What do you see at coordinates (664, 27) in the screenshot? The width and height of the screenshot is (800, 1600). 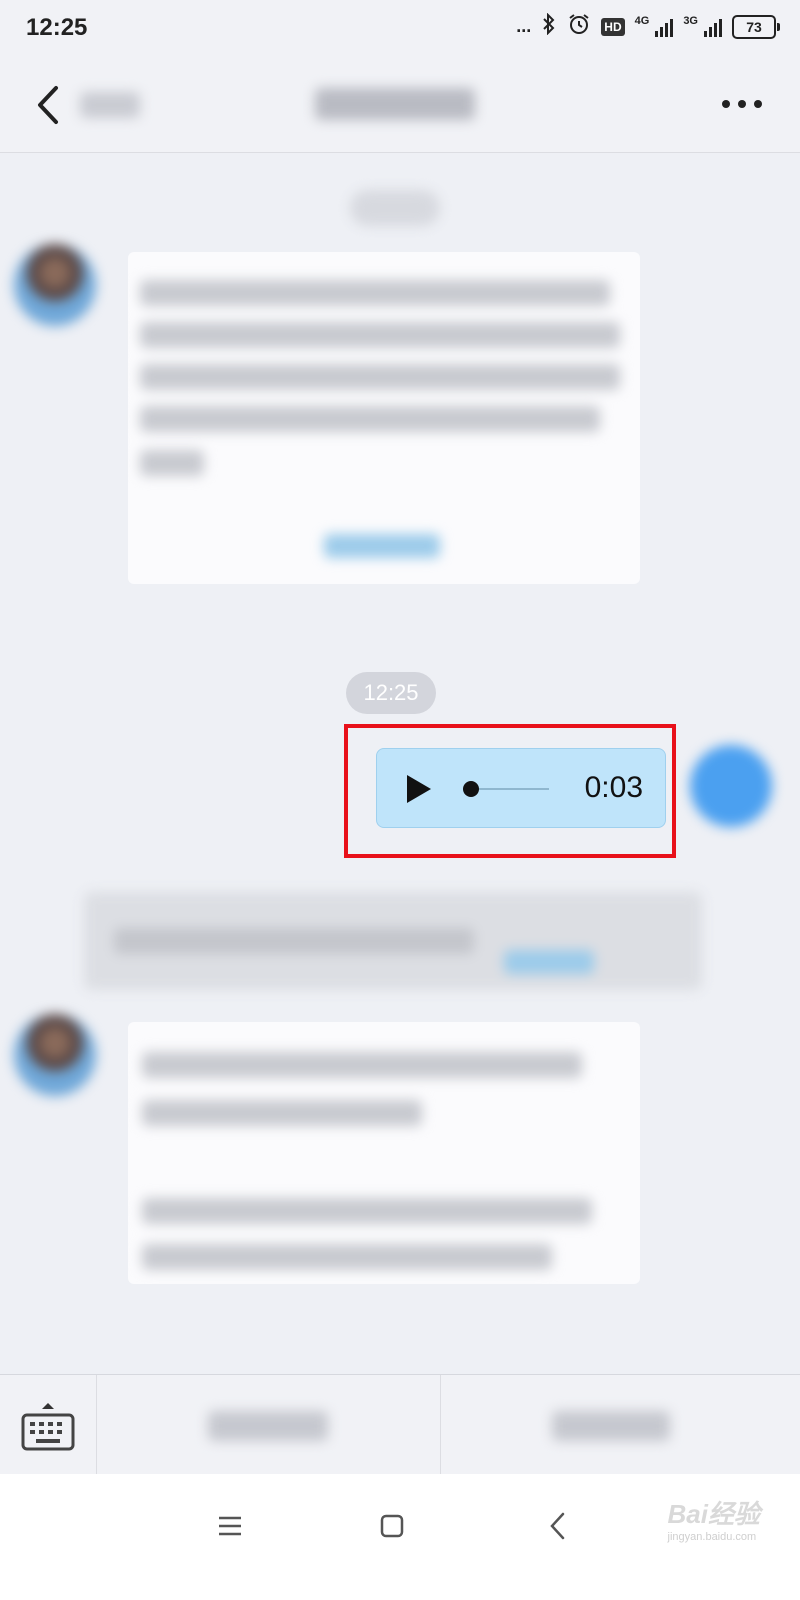 I see `signal-1-icon` at bounding box center [664, 27].